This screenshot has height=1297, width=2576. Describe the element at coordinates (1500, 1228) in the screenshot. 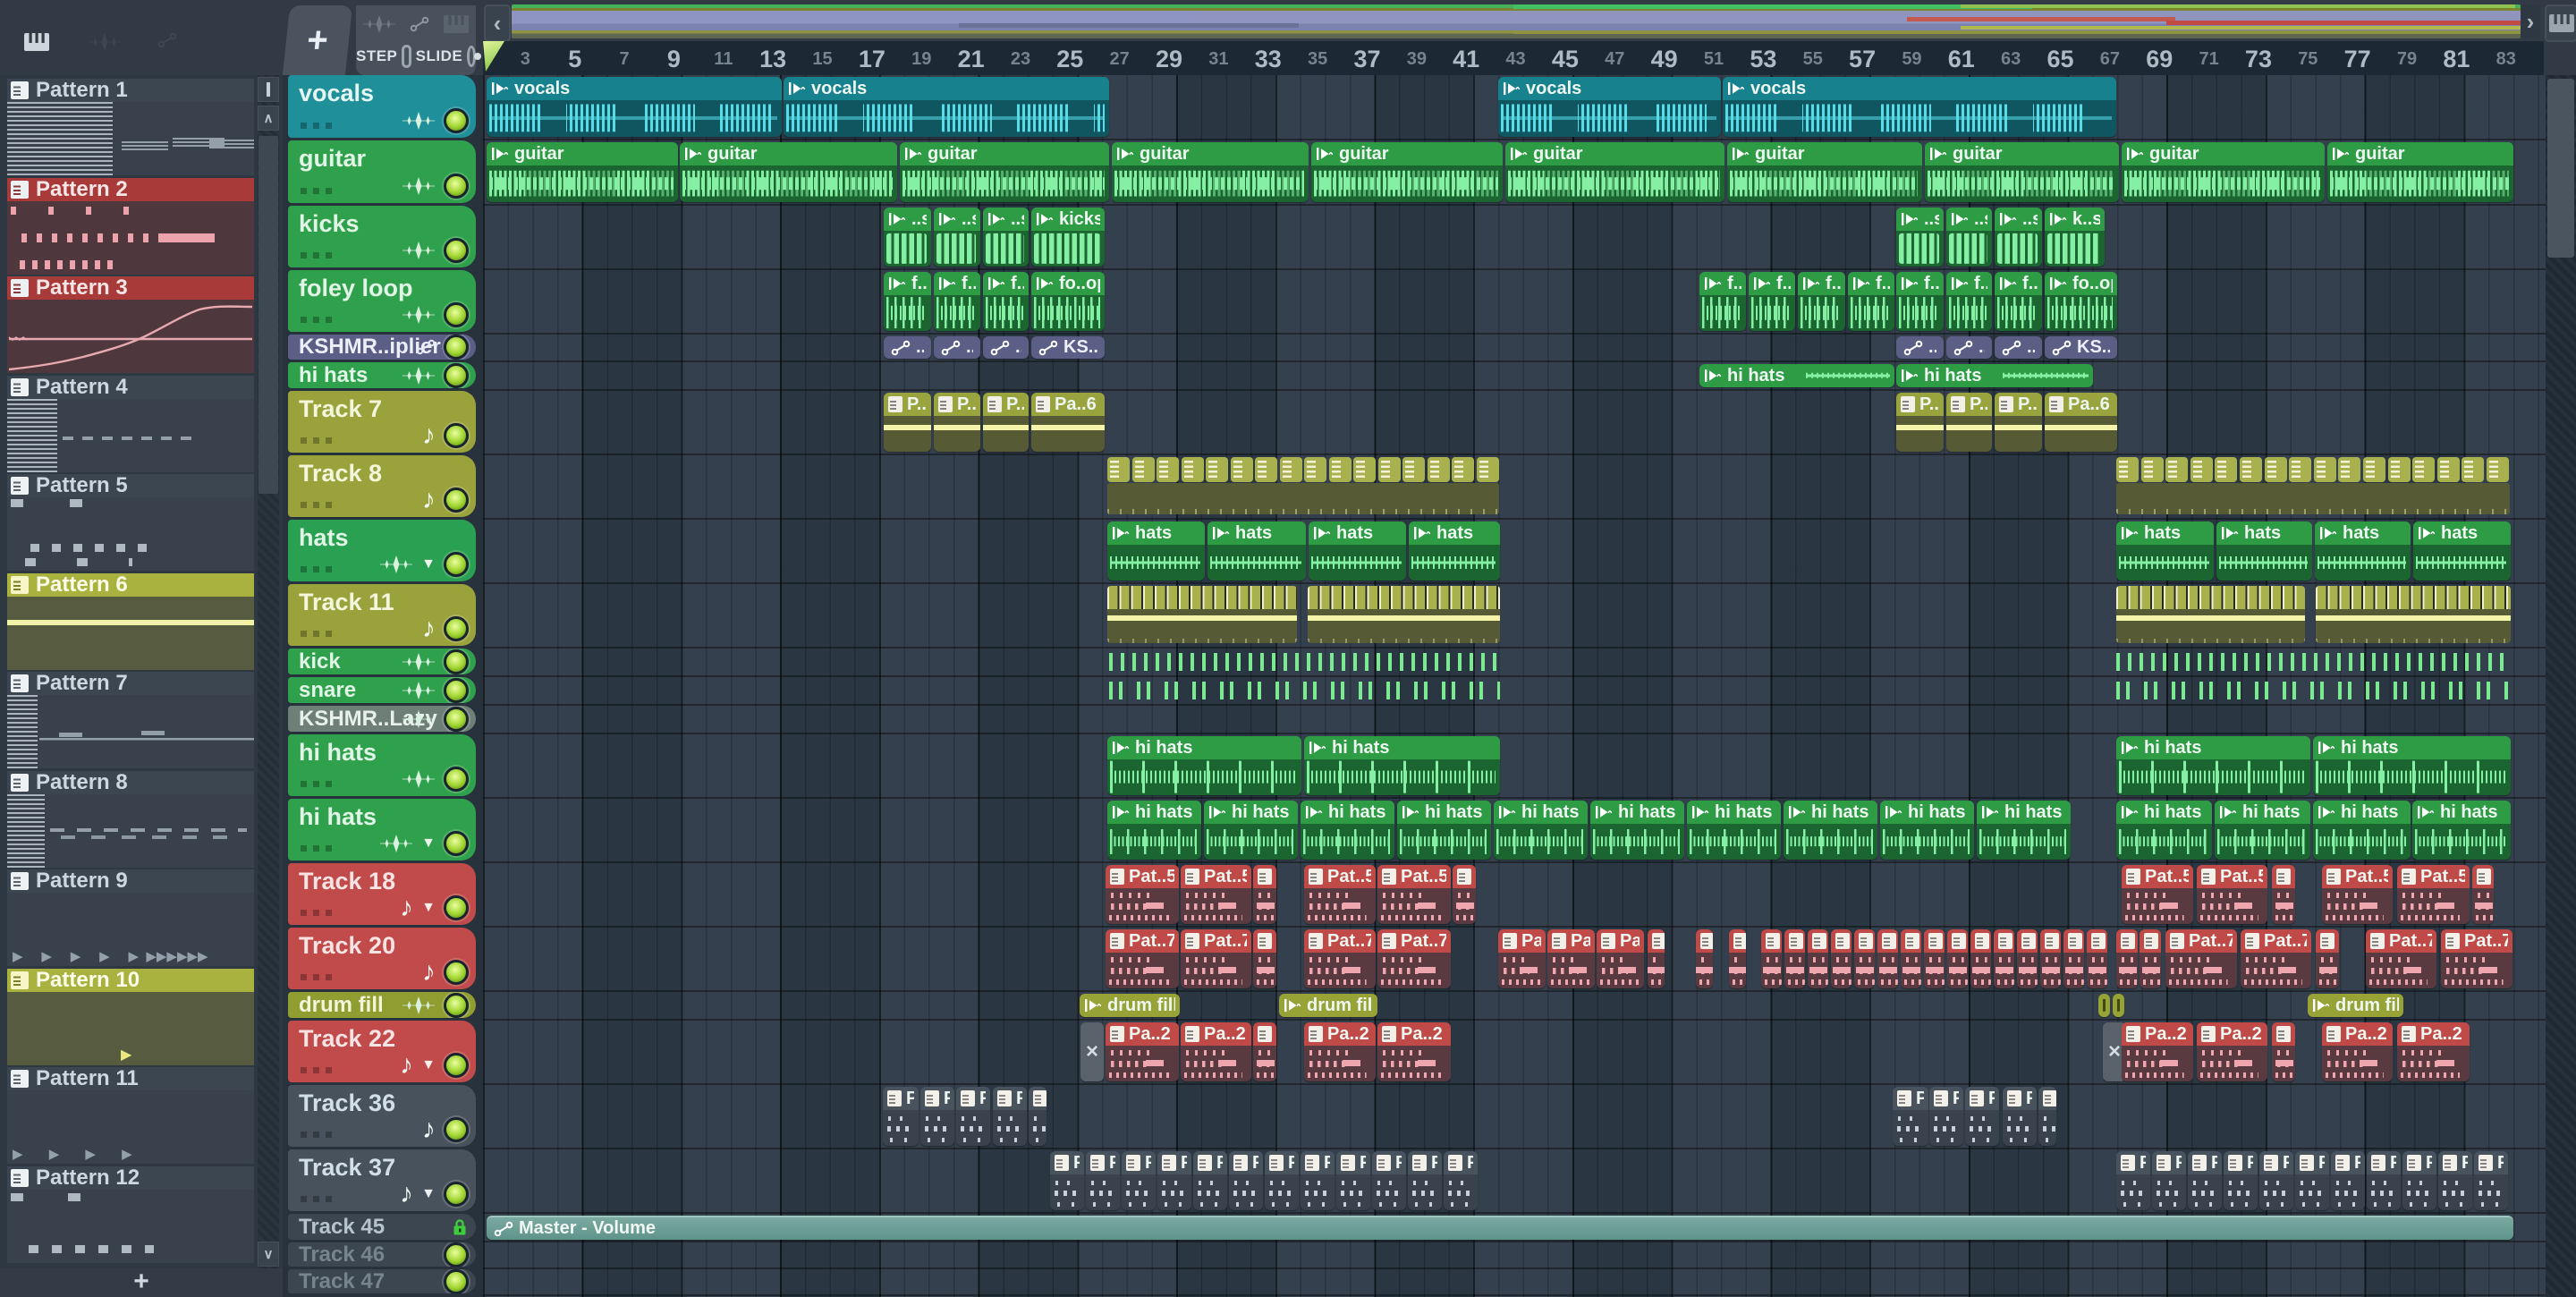

I see `master-volume-clip: Master - Volume` at that location.